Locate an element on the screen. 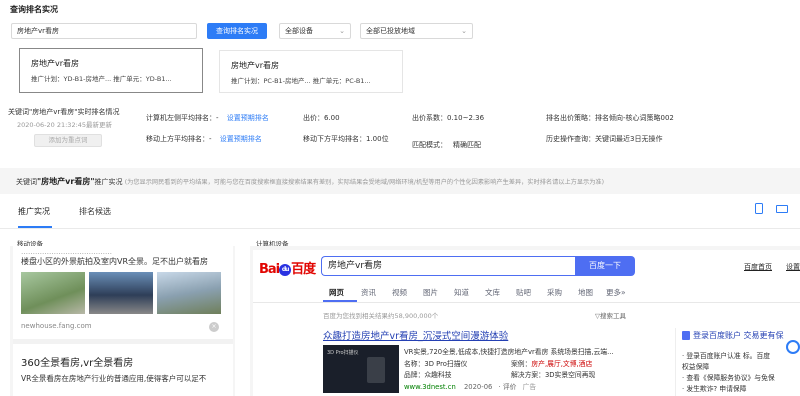 Image resolution: width=800 pixels, height=396 pixels. shield-icon is located at coordinates (686, 335).